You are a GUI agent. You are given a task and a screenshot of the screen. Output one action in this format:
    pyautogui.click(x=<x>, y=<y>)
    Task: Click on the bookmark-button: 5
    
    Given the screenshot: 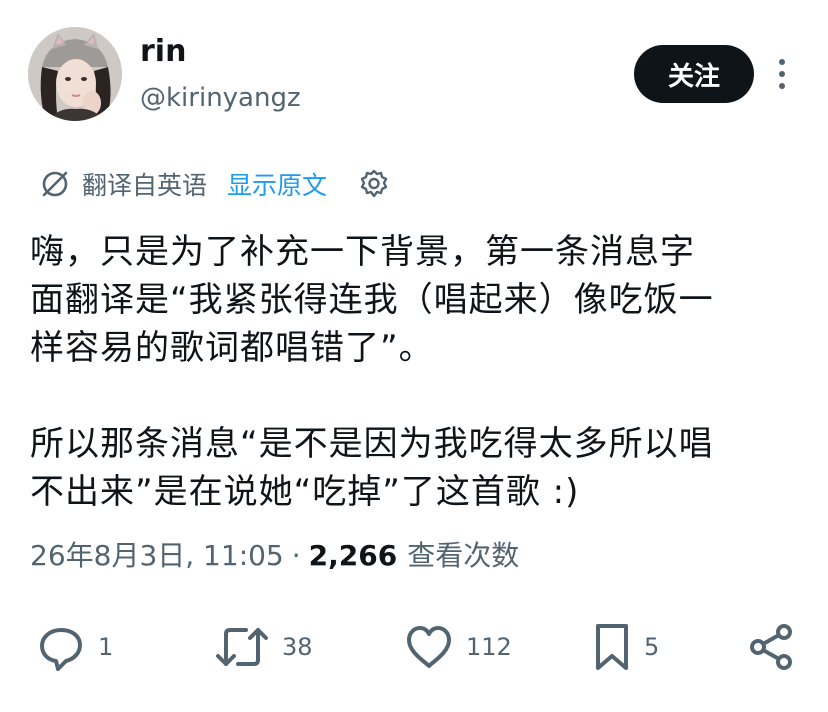 What is the action you would take?
    pyautogui.click(x=625, y=647)
    